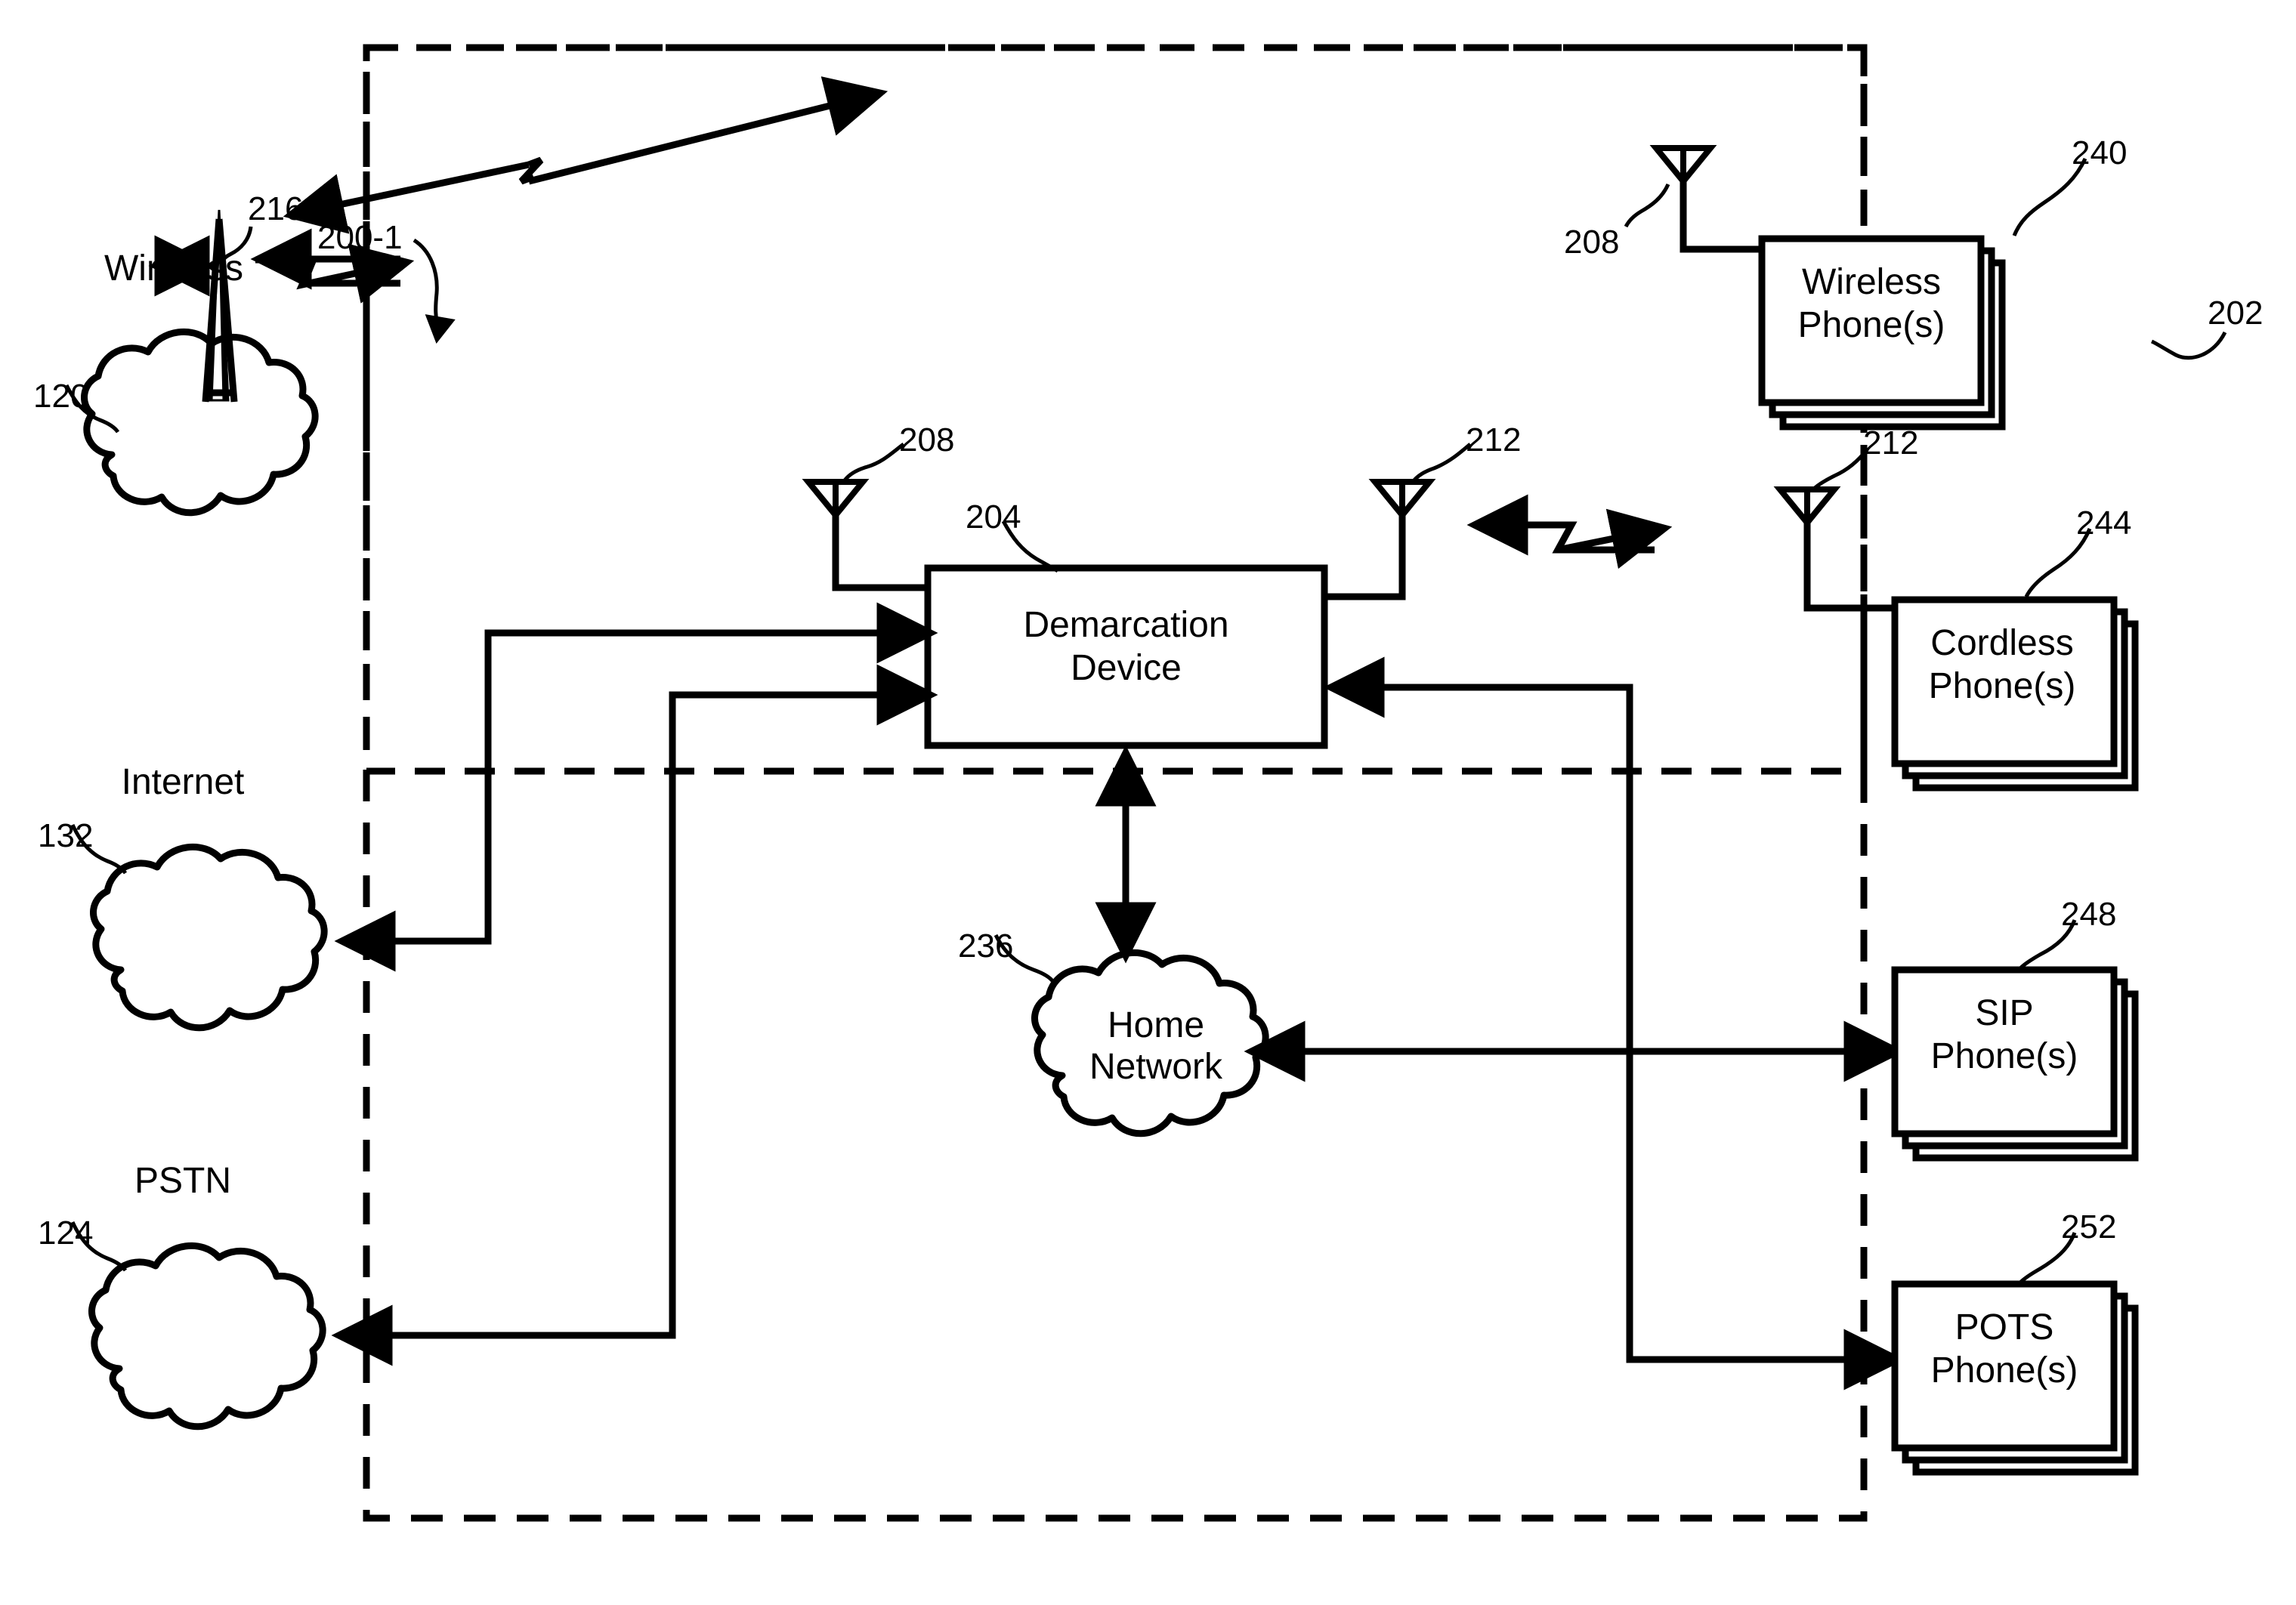 The image size is (2296, 1605). I want to click on pstn-cloud-shape, so click(207, 1336).